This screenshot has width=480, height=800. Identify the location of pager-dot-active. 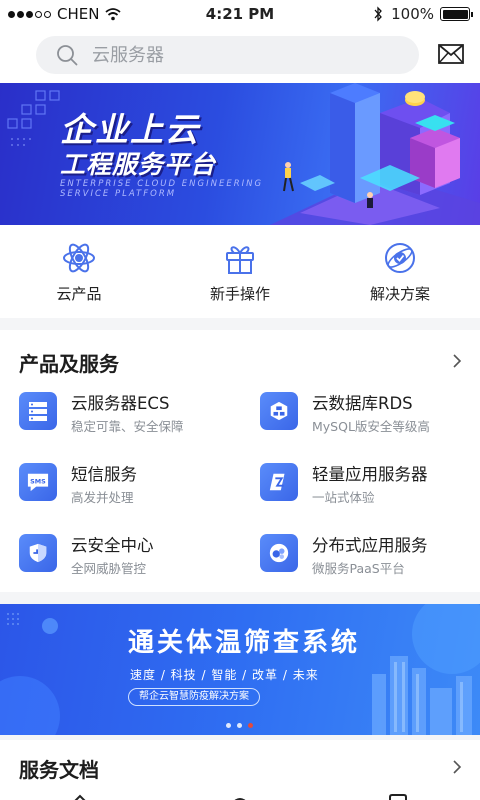
(250, 725).